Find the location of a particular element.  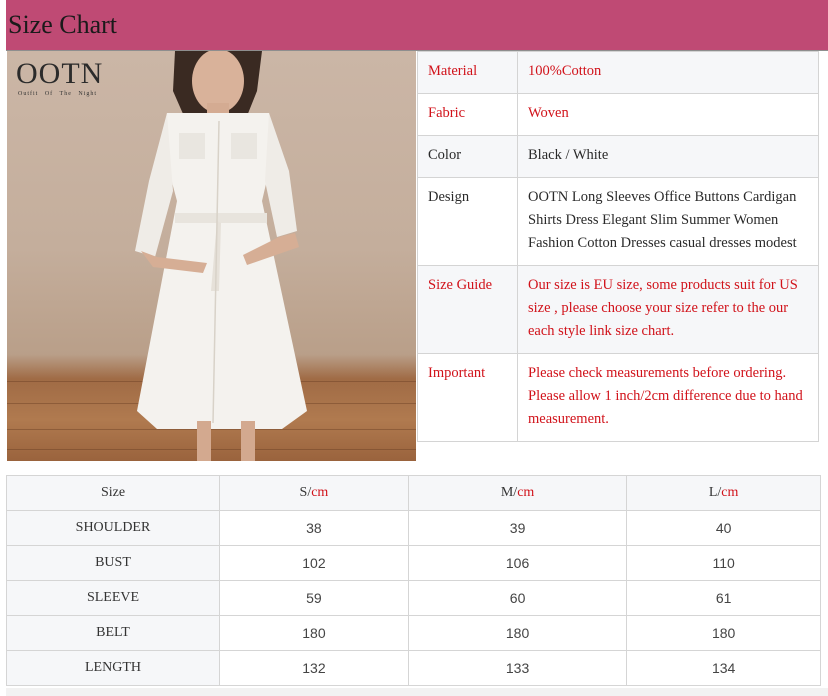

info-label: Color is located at coordinates (467, 156).